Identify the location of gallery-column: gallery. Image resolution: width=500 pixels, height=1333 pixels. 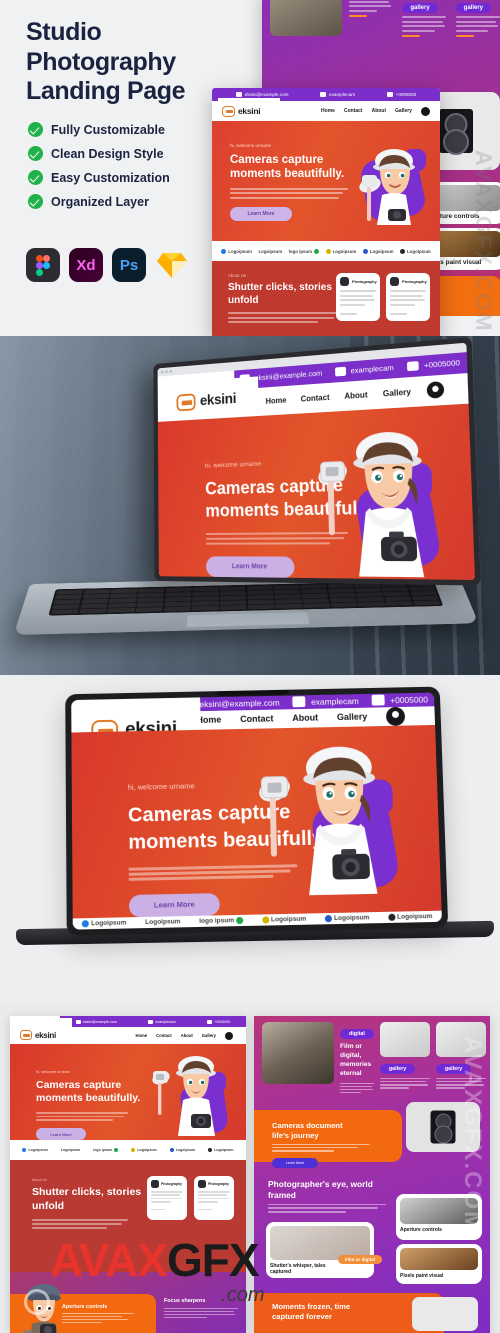
(404, 1058).